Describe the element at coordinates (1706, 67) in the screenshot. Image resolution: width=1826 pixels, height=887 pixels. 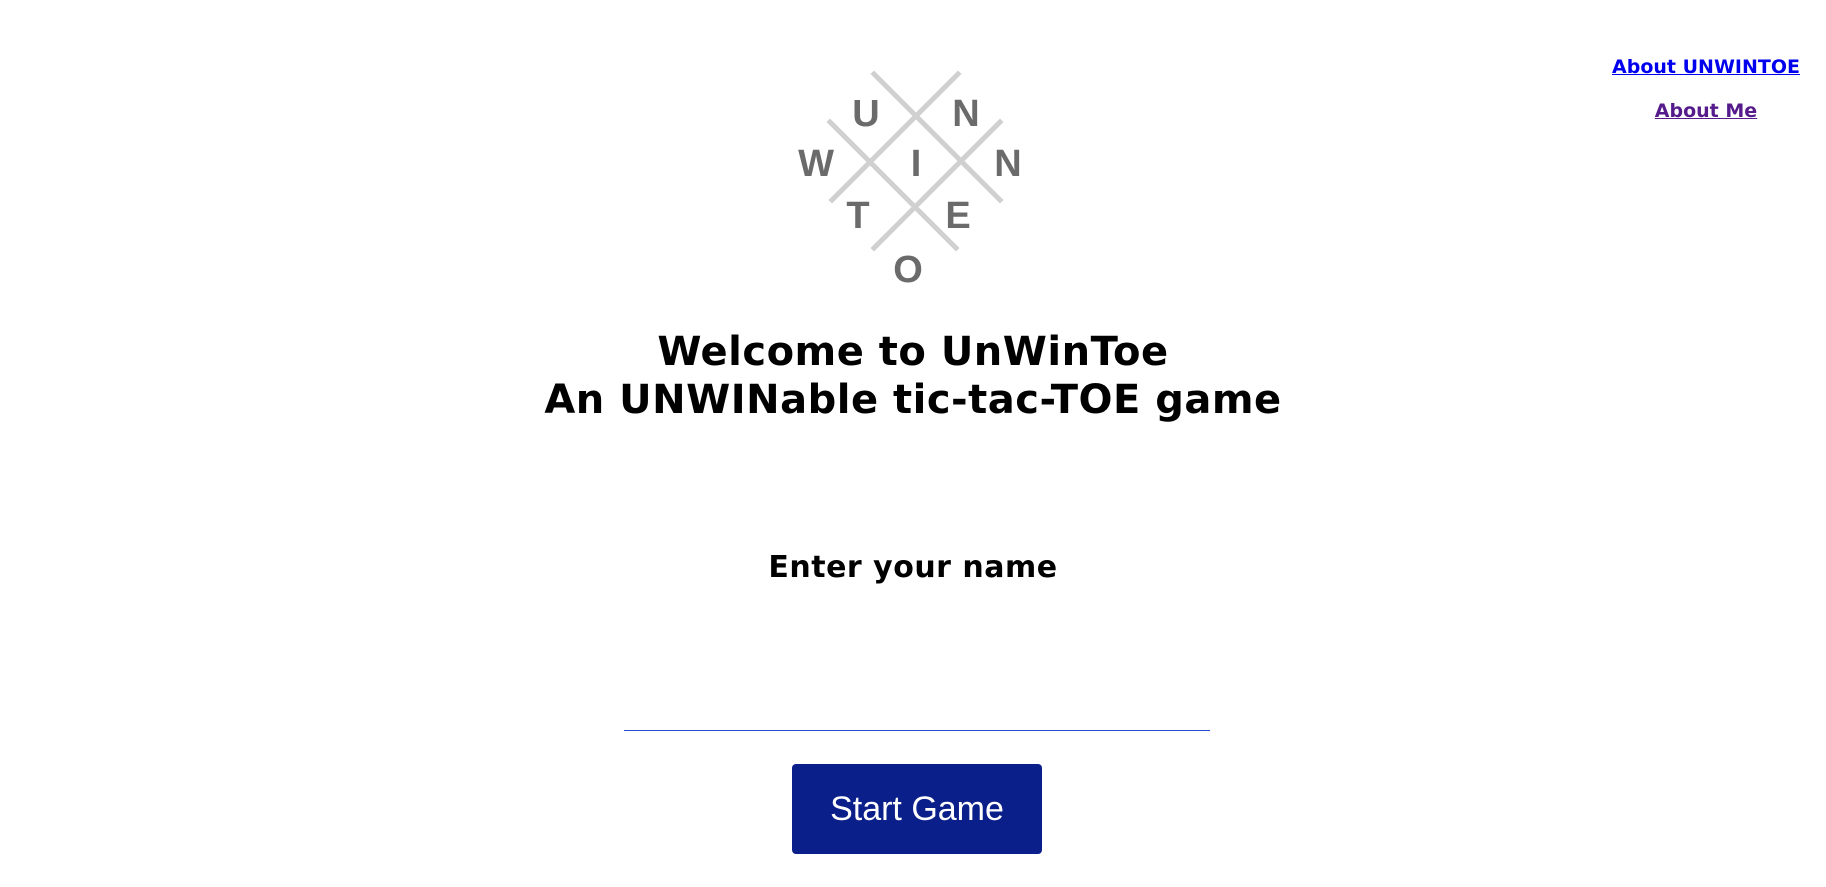
I see `about-unwintoe-link: About UNWINTOE` at that location.